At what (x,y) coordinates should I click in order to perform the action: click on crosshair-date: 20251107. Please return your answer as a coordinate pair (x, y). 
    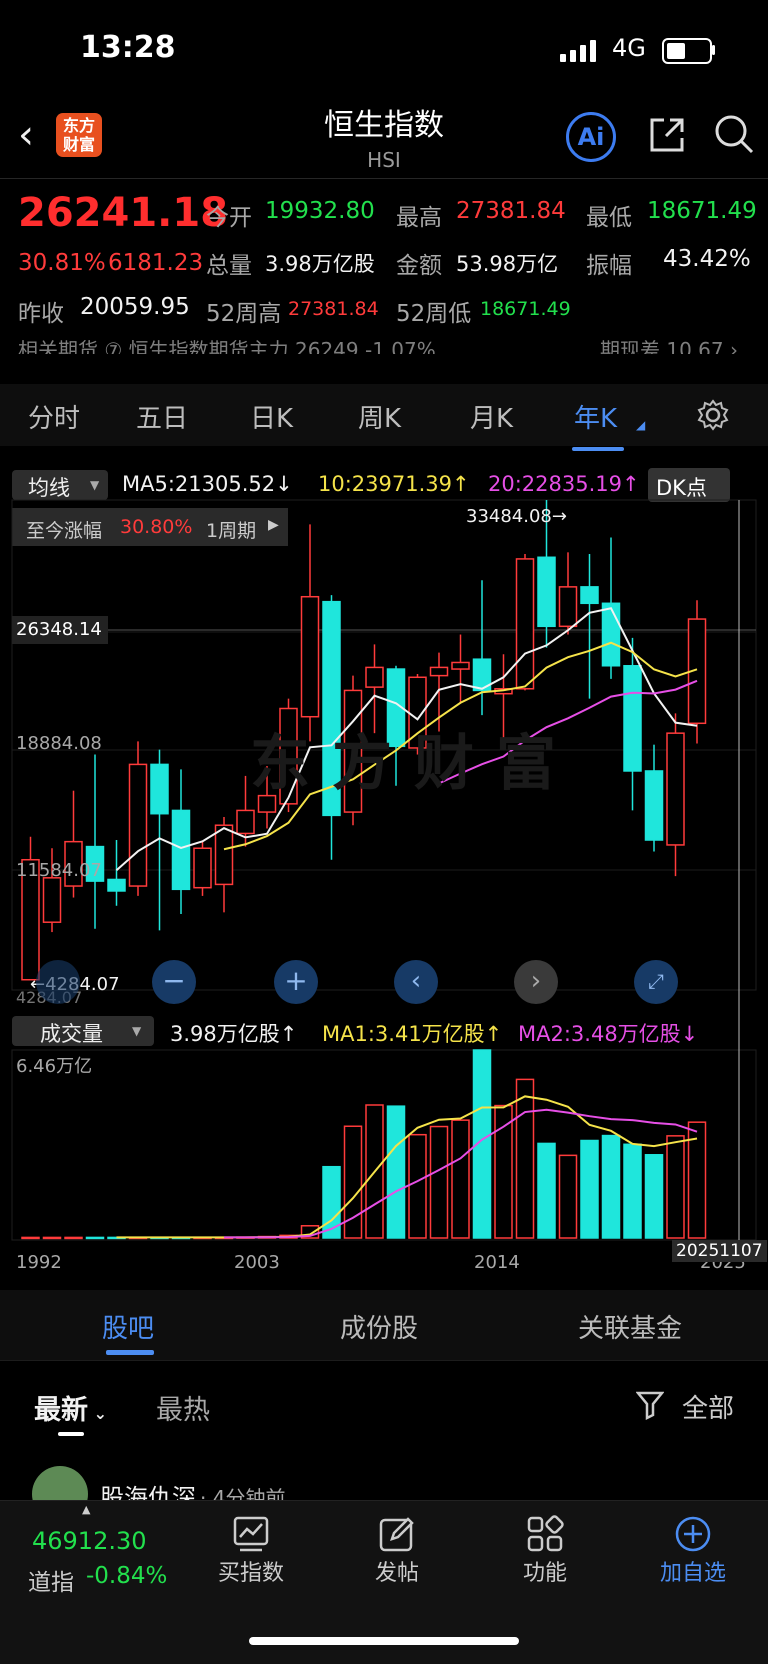
    Looking at the image, I should click on (719, 1251).